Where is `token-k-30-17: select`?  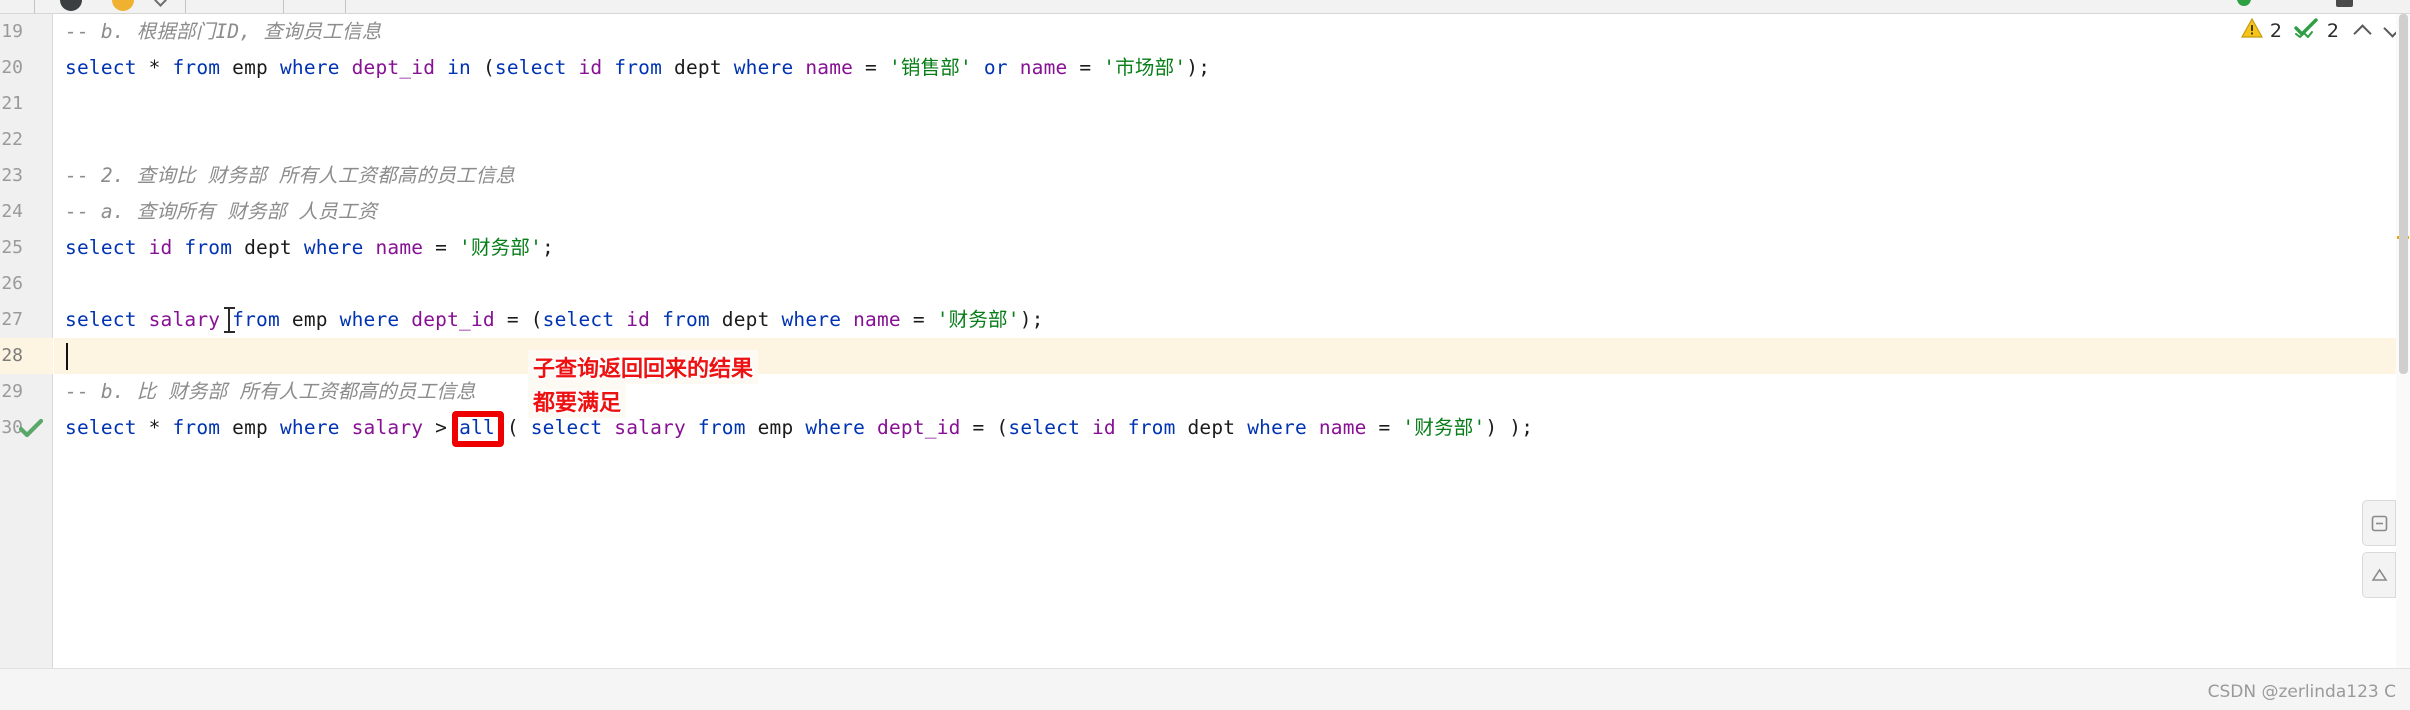 token-k-30-17: select is located at coordinates (1044, 427).